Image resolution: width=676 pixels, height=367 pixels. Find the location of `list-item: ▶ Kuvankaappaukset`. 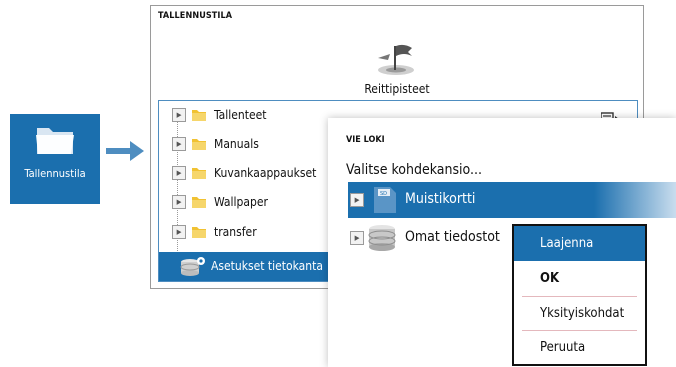

list-item: ▶ Kuvankaappaukset is located at coordinates (244, 173).